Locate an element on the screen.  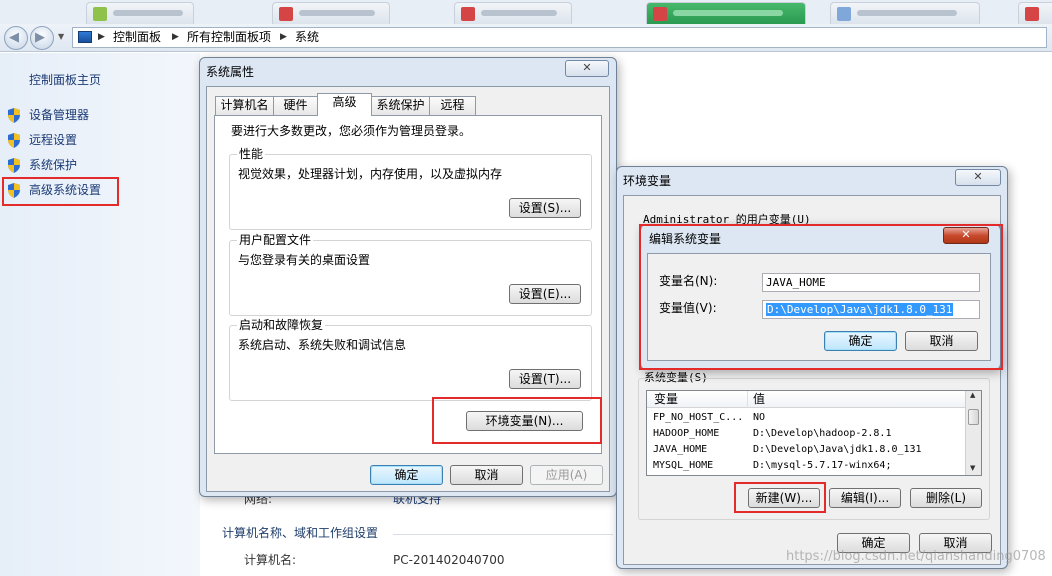
control-panel-icon is located at coordinates (85, 37).